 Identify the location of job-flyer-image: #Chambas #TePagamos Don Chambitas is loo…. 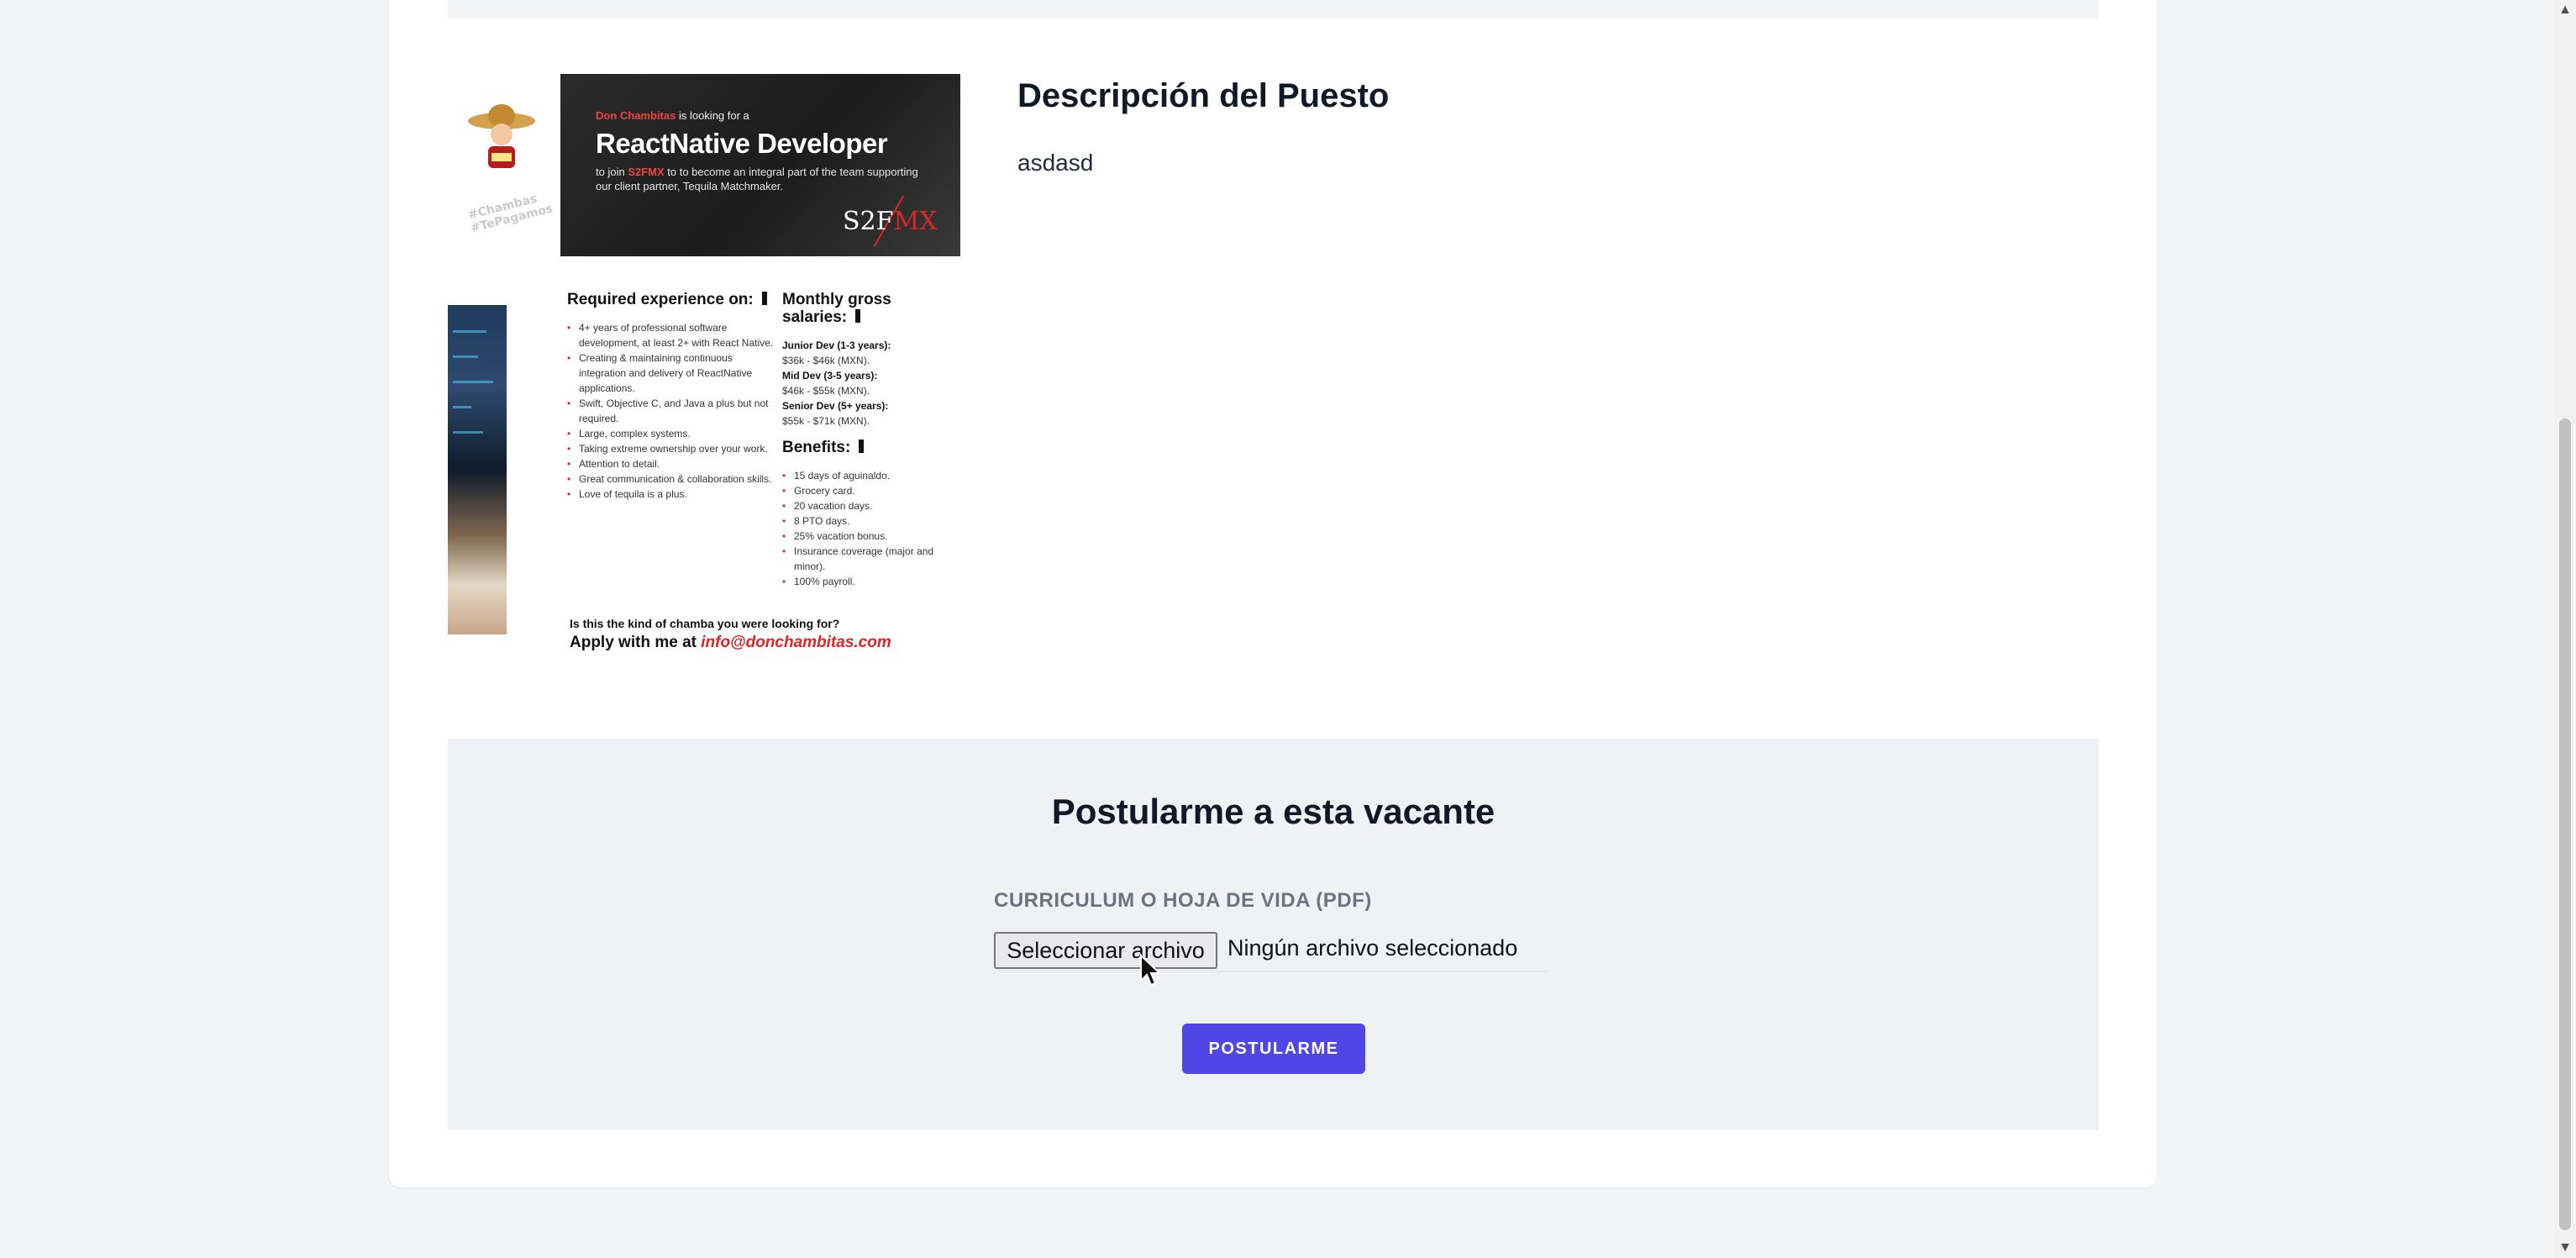
(704, 368).